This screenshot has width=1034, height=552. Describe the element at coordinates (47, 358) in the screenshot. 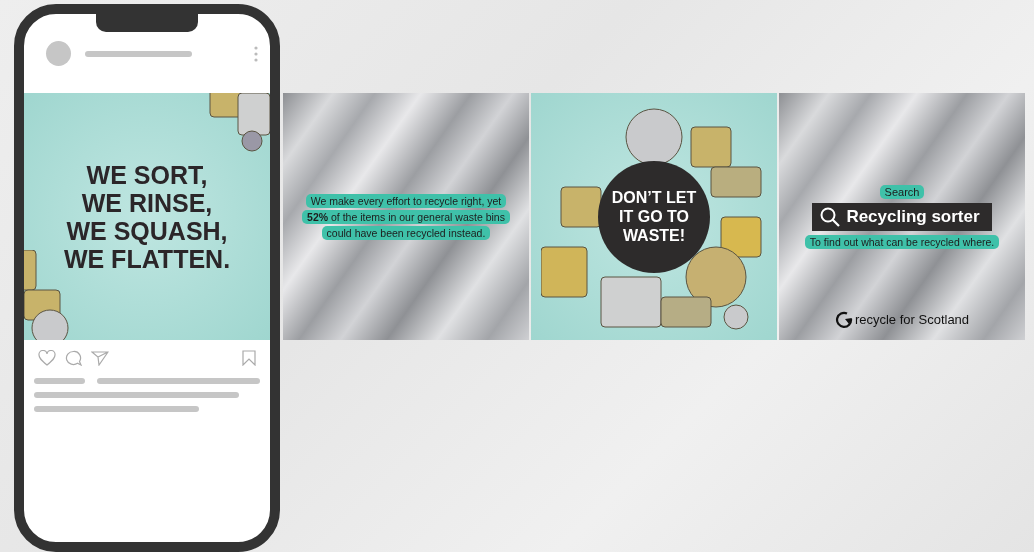

I see `heart-icon` at that location.